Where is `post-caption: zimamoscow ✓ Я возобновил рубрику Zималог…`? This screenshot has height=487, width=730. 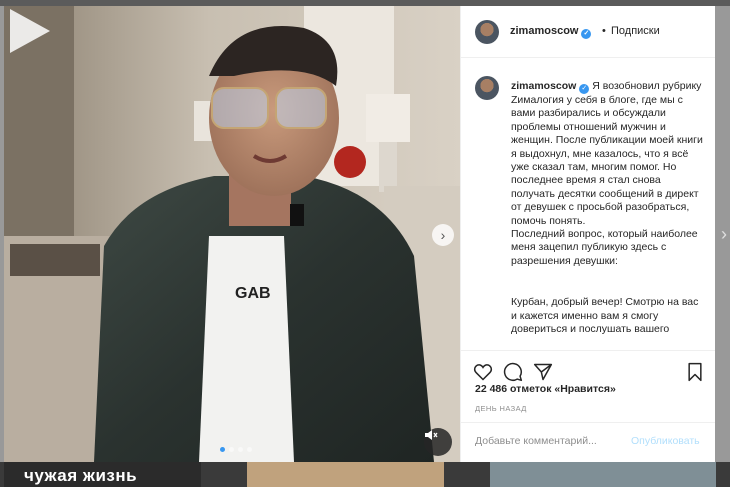 post-caption: zimamoscow ✓ Я возобновил рубрику Zималог… is located at coordinates (609, 208).